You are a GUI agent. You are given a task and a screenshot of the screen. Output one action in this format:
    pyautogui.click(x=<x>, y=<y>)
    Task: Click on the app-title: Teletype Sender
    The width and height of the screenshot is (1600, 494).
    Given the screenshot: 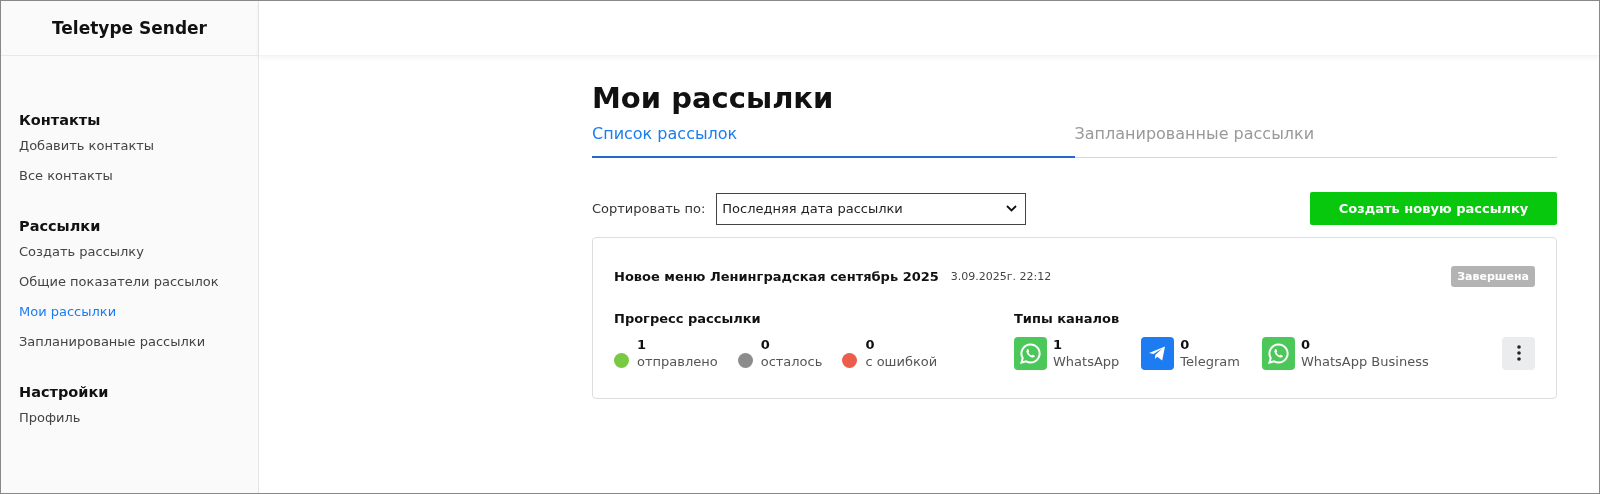 What is the action you would take?
    pyautogui.click(x=129, y=28)
    